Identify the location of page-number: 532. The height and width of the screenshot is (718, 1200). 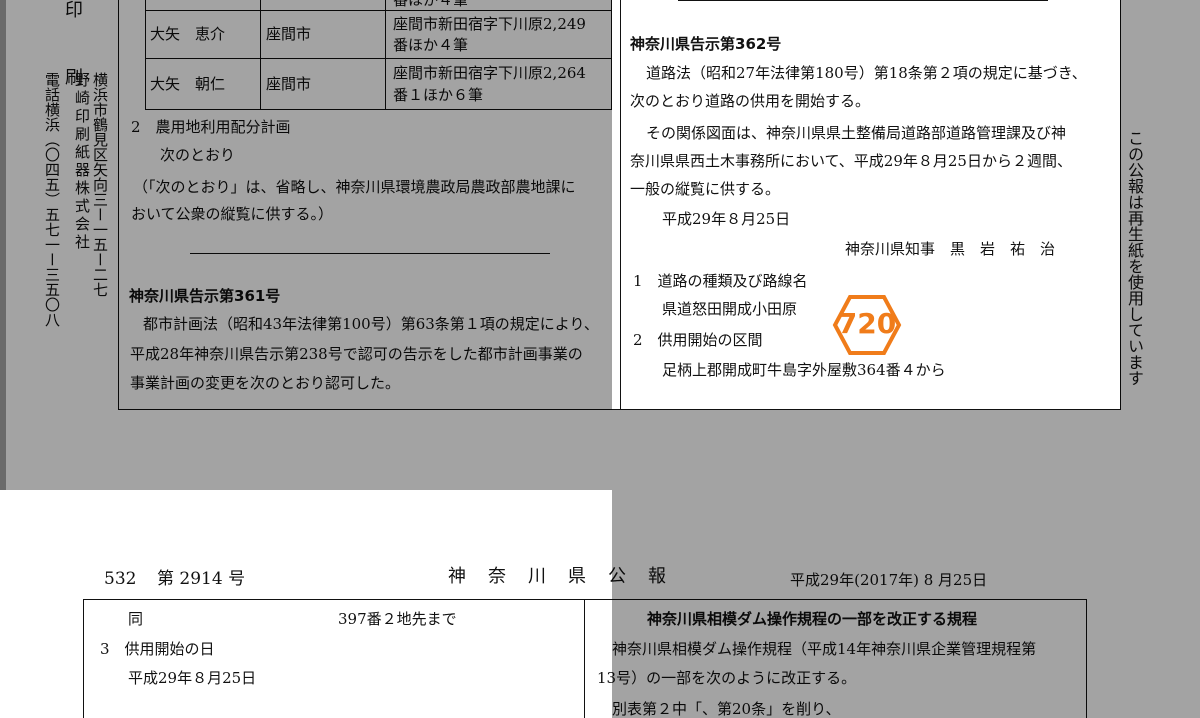
(120, 579).